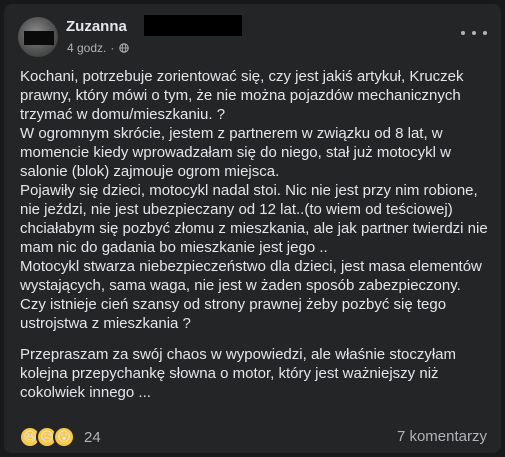 This screenshot has height=457, width=505. I want to click on post-meta: 4 godz. ·, so click(98, 48).